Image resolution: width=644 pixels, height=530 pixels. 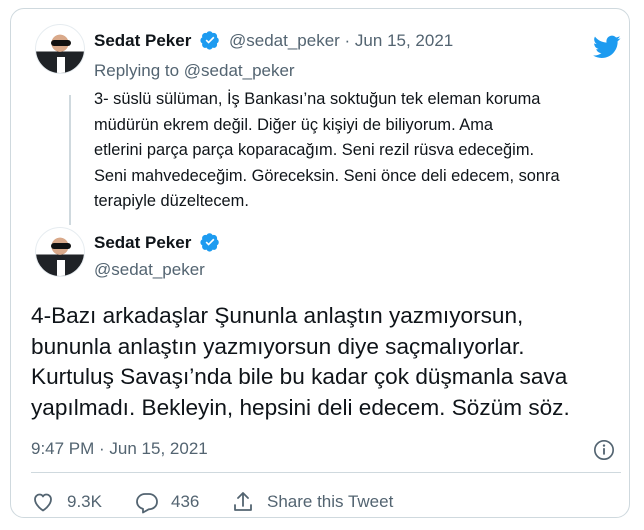 I want to click on info-icon, so click(x=604, y=450).